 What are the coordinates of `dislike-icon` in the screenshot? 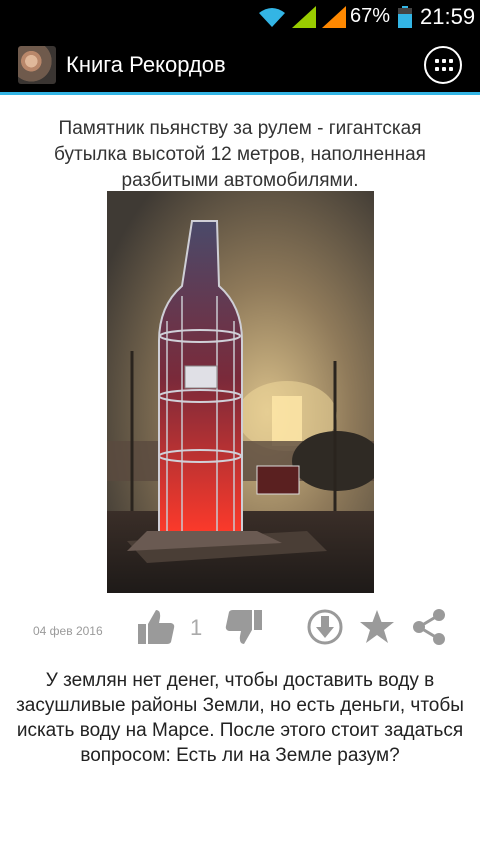 It's located at (244, 627).